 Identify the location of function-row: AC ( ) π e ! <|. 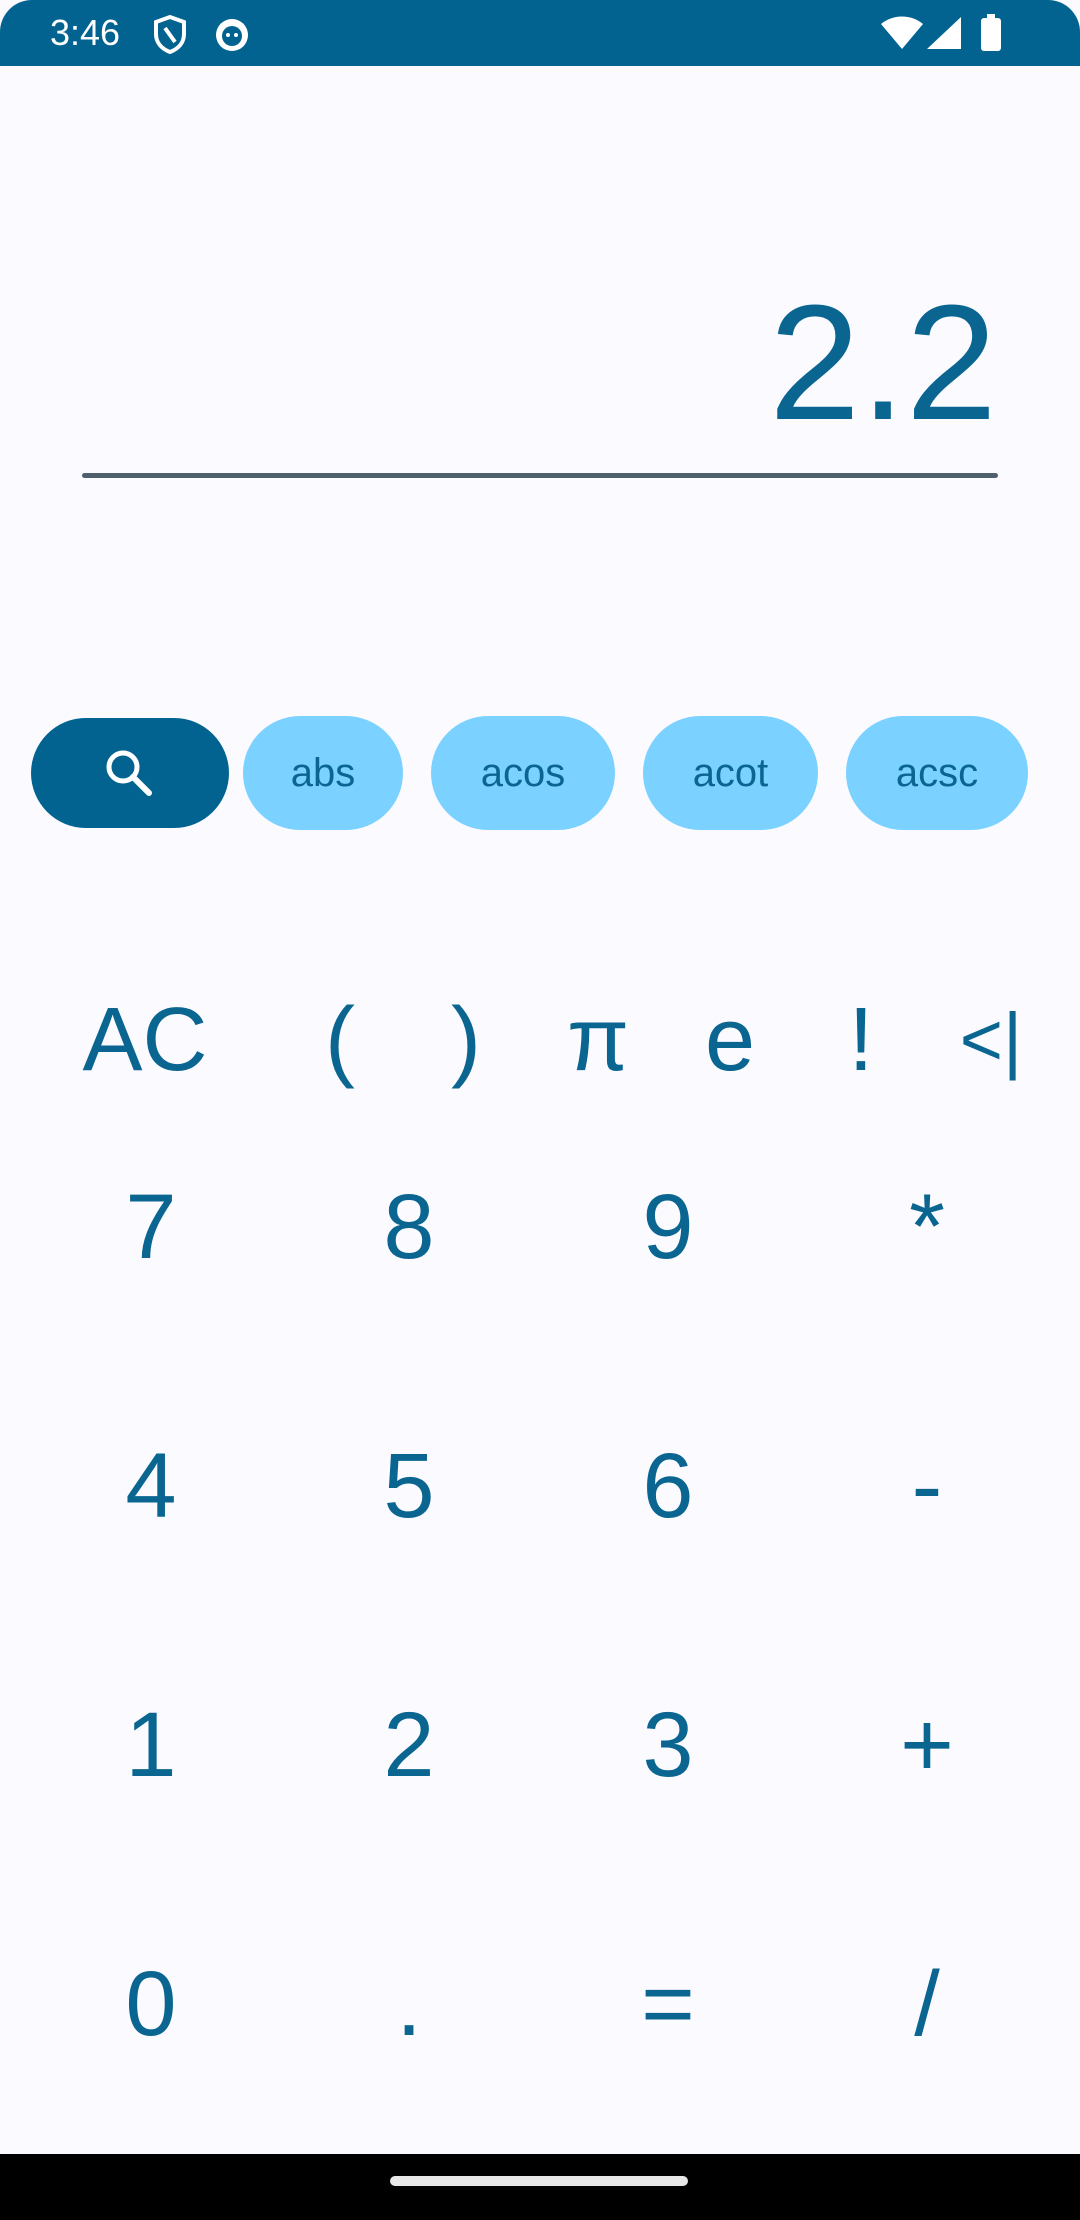
(540, 1040).